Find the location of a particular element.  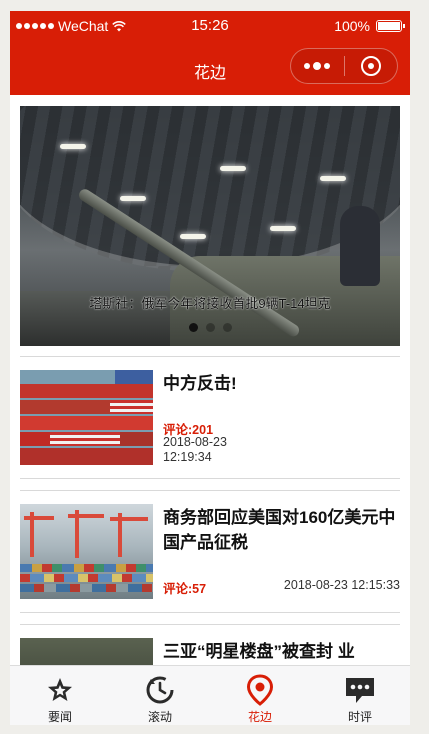

chat-bubble-icon is located at coordinates (360, 690).